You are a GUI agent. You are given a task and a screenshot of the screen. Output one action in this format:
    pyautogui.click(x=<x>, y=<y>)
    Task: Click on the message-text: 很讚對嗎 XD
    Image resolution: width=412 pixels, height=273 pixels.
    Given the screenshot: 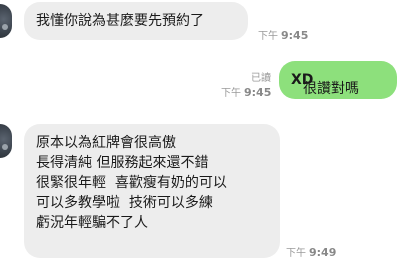 What is the action you would take?
    pyautogui.click(x=325, y=83)
    